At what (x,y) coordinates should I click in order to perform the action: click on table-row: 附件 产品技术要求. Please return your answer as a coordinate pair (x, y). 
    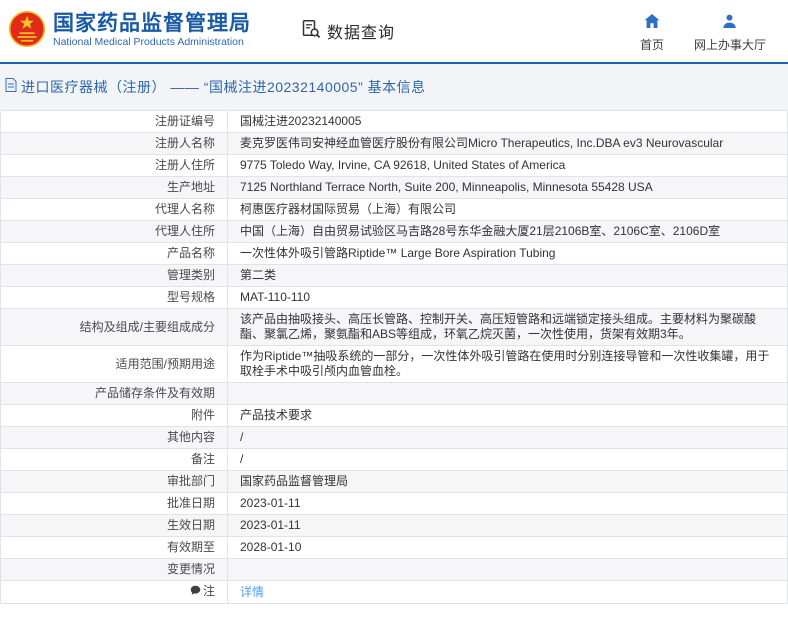
    Looking at the image, I should click on (394, 415).